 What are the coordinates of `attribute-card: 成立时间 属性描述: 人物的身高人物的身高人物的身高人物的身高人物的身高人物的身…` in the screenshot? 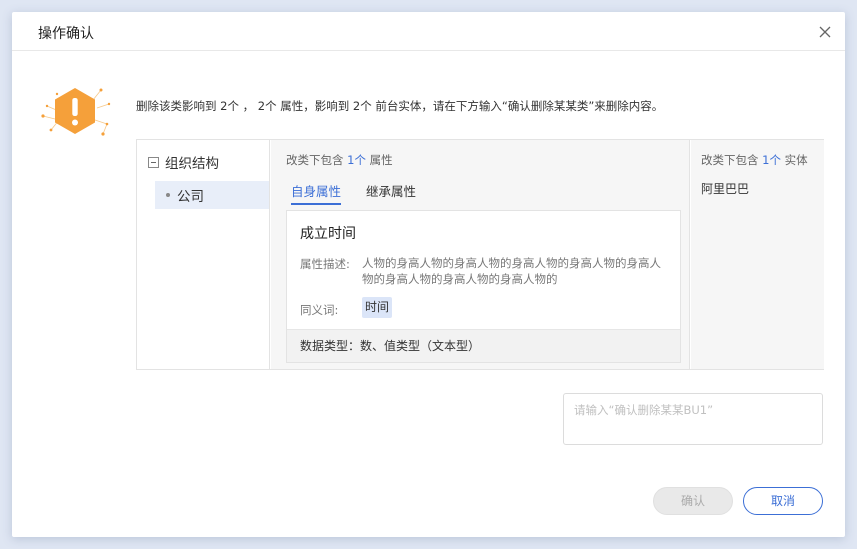 It's located at (483, 286).